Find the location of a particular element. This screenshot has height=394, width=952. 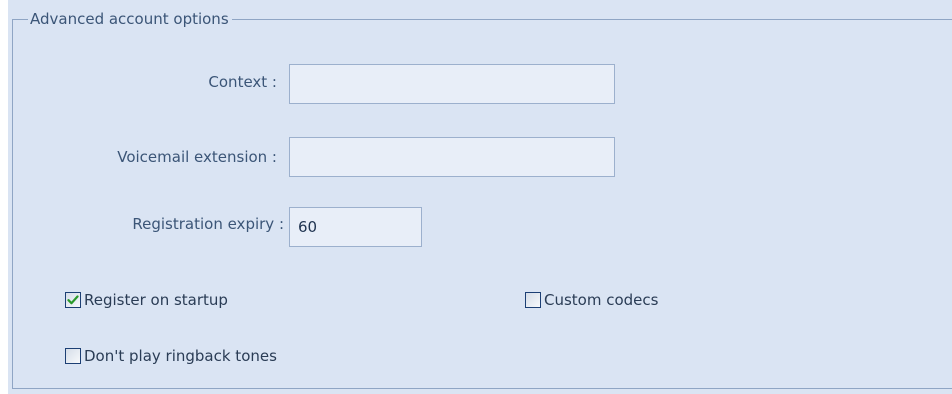

dont-play-ringback-option: Don't play ringback tones is located at coordinates (171, 356).